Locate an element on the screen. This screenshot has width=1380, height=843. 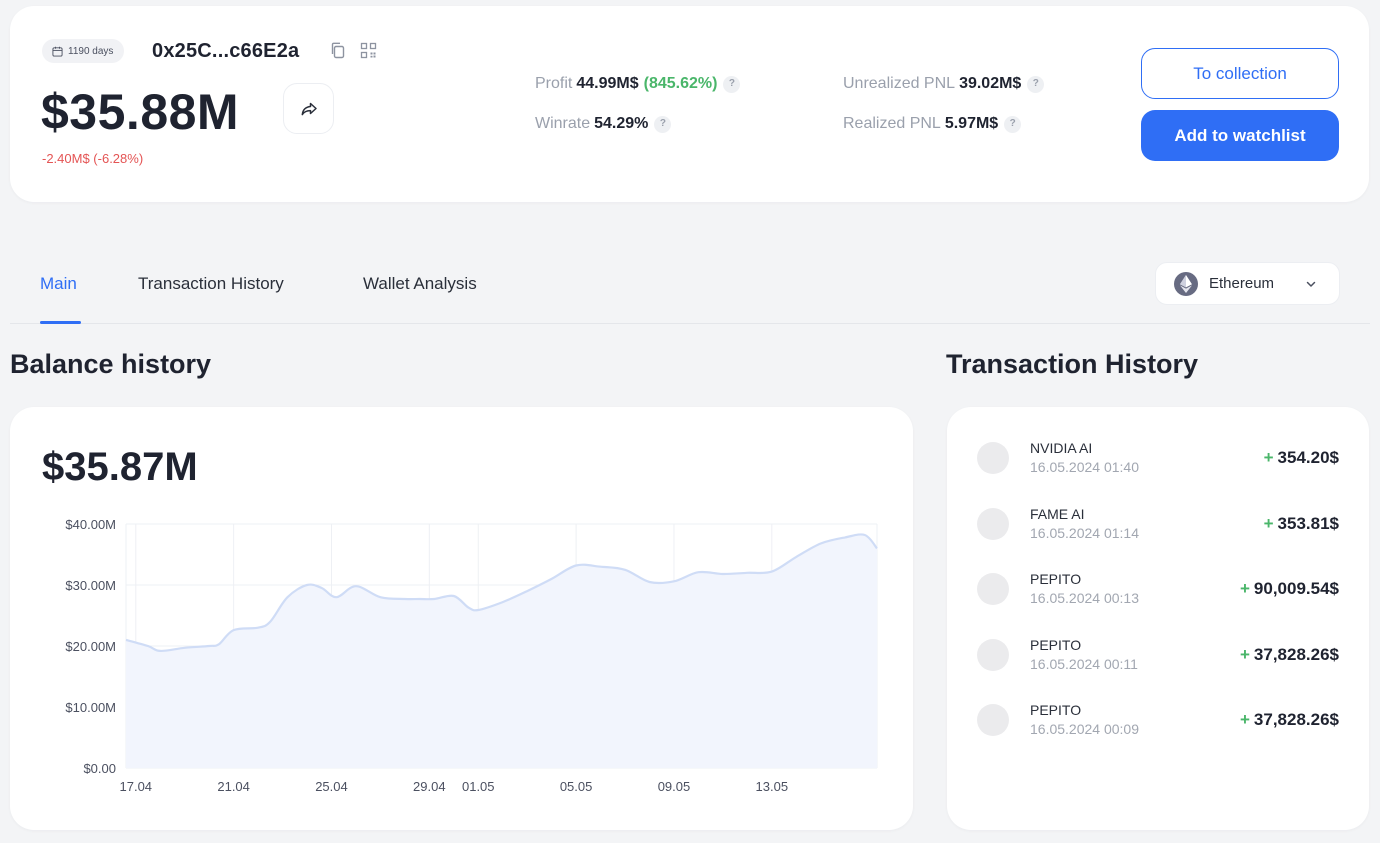
profit-label: Profit is located at coordinates (554, 83).